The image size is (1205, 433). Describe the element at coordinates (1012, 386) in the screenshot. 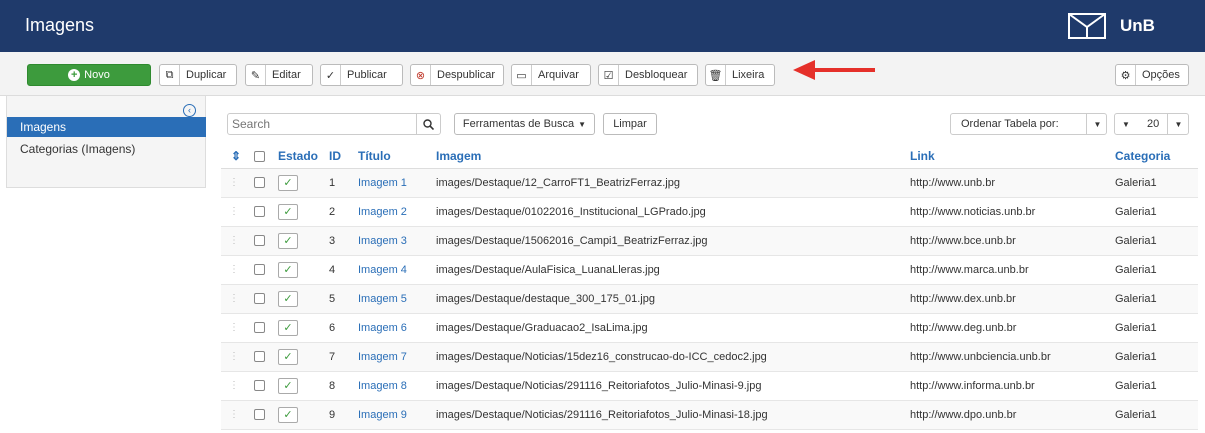

I see `row-link: http://www.informa.unb.br` at that location.